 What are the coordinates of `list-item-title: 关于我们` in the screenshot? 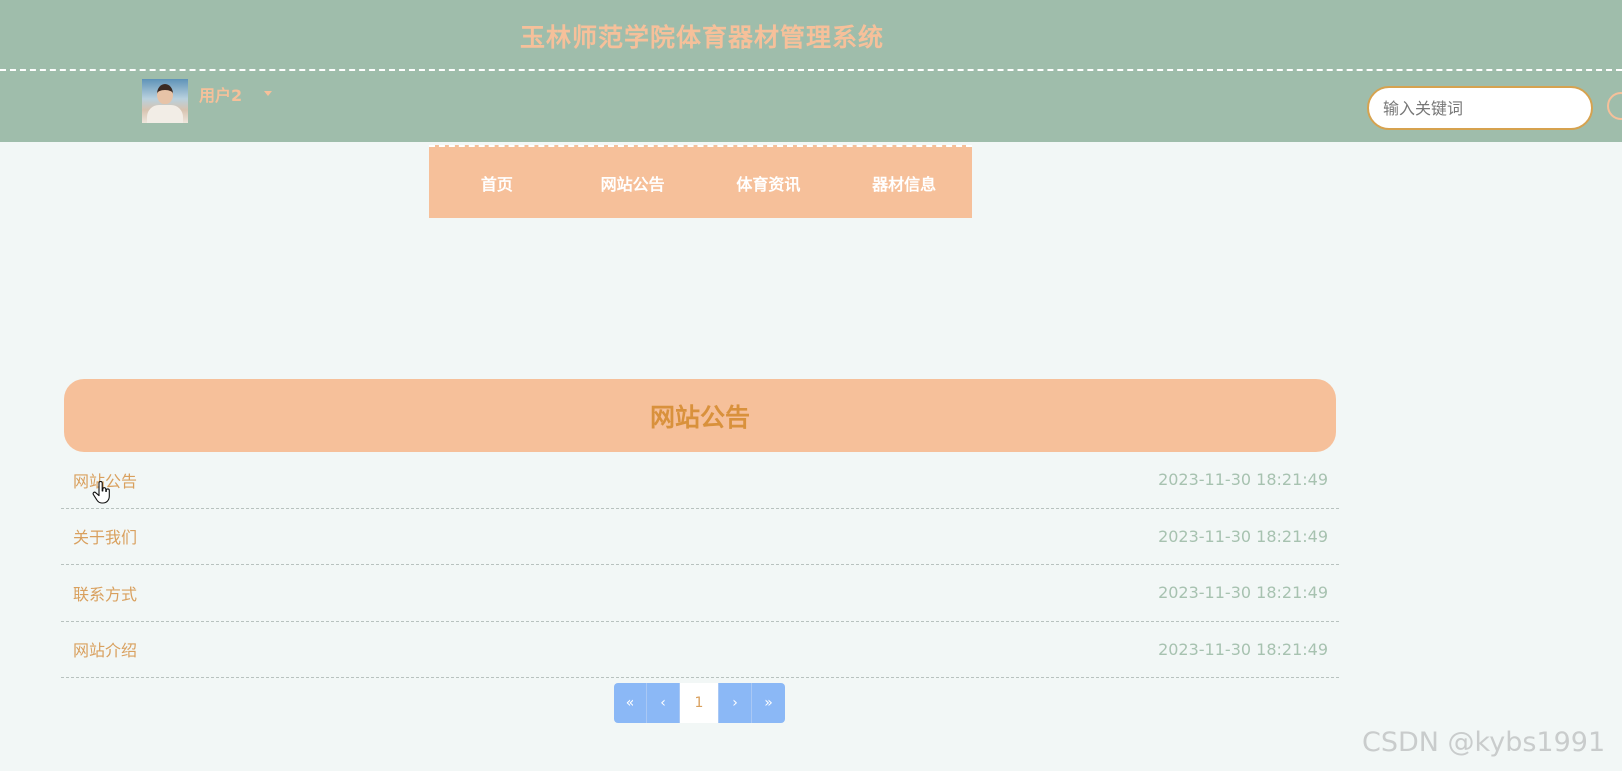 It's located at (105, 536).